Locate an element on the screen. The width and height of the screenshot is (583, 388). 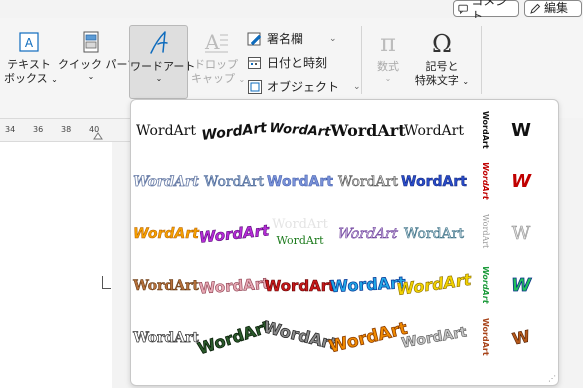
svg-text: π is located at coordinates (388, 43).